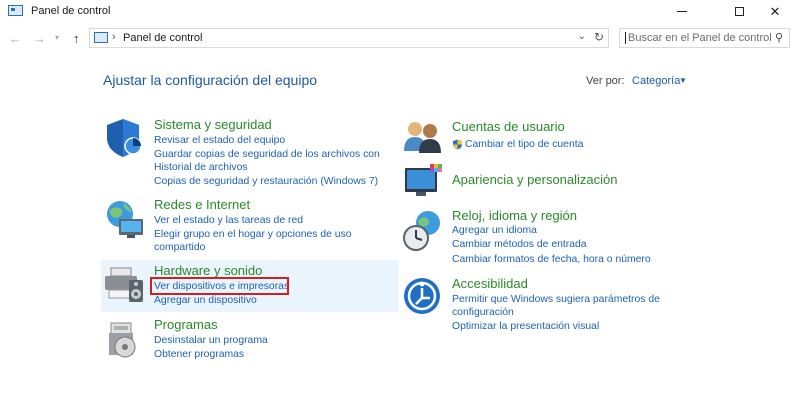 The image size is (798, 396). I want to click on printer-speaker-icon, so click(124, 284).